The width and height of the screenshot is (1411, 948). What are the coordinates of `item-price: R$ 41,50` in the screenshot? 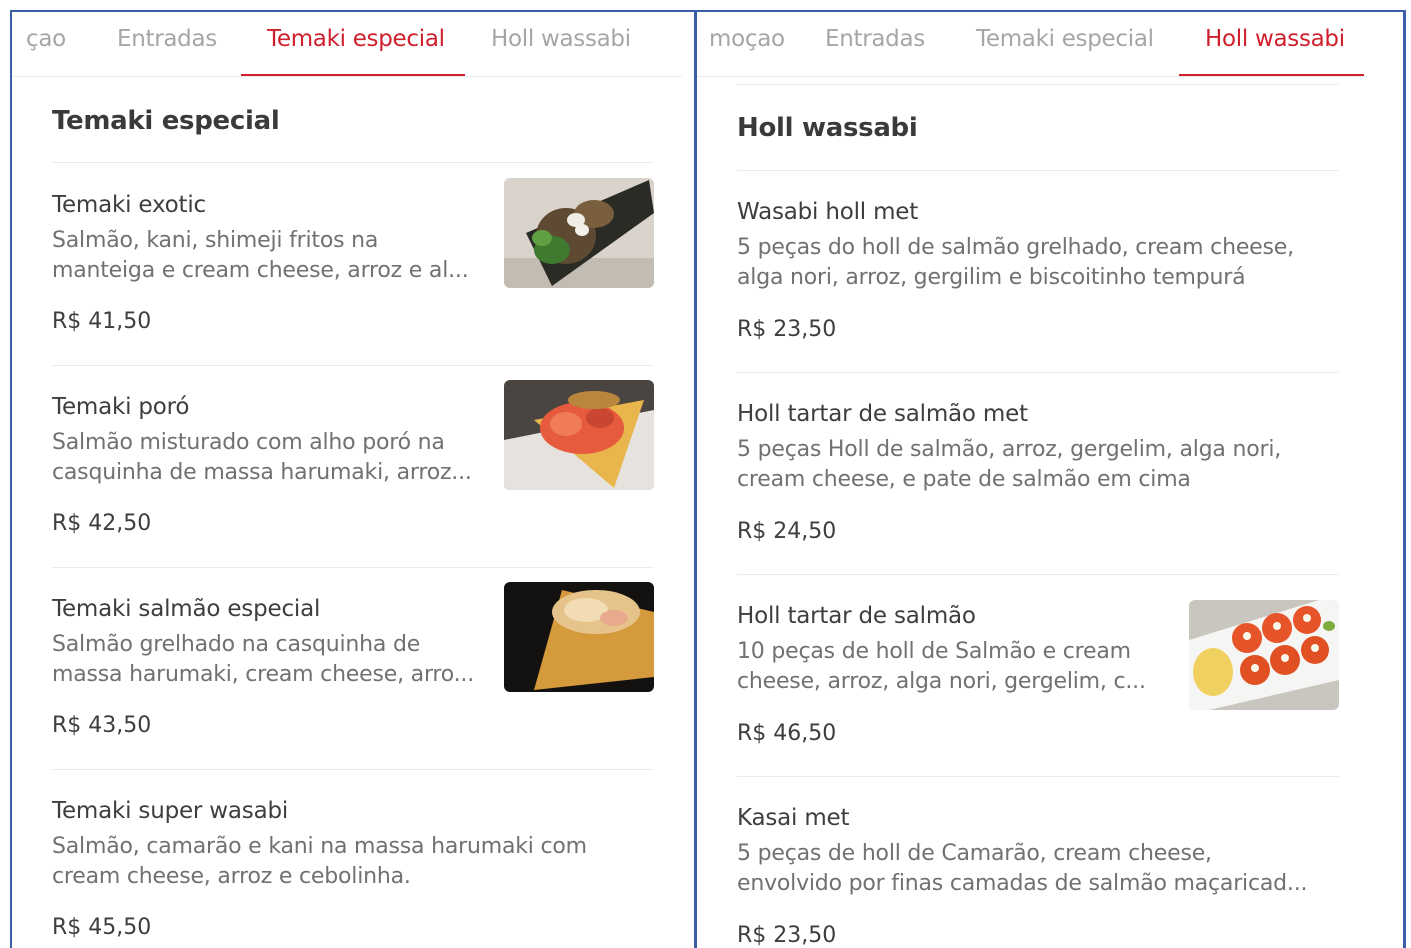 It's located at (102, 321).